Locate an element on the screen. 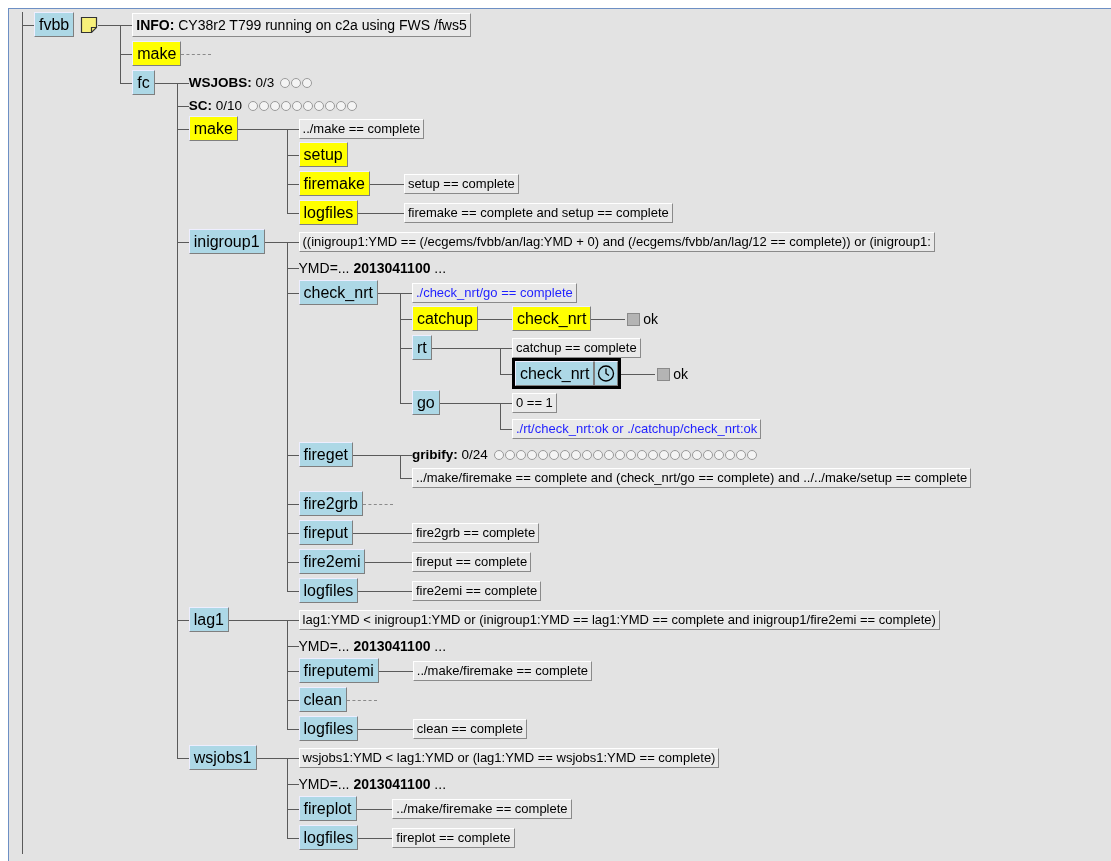 This screenshot has width=1111, height=861. tree-node: setup is located at coordinates (323, 154).